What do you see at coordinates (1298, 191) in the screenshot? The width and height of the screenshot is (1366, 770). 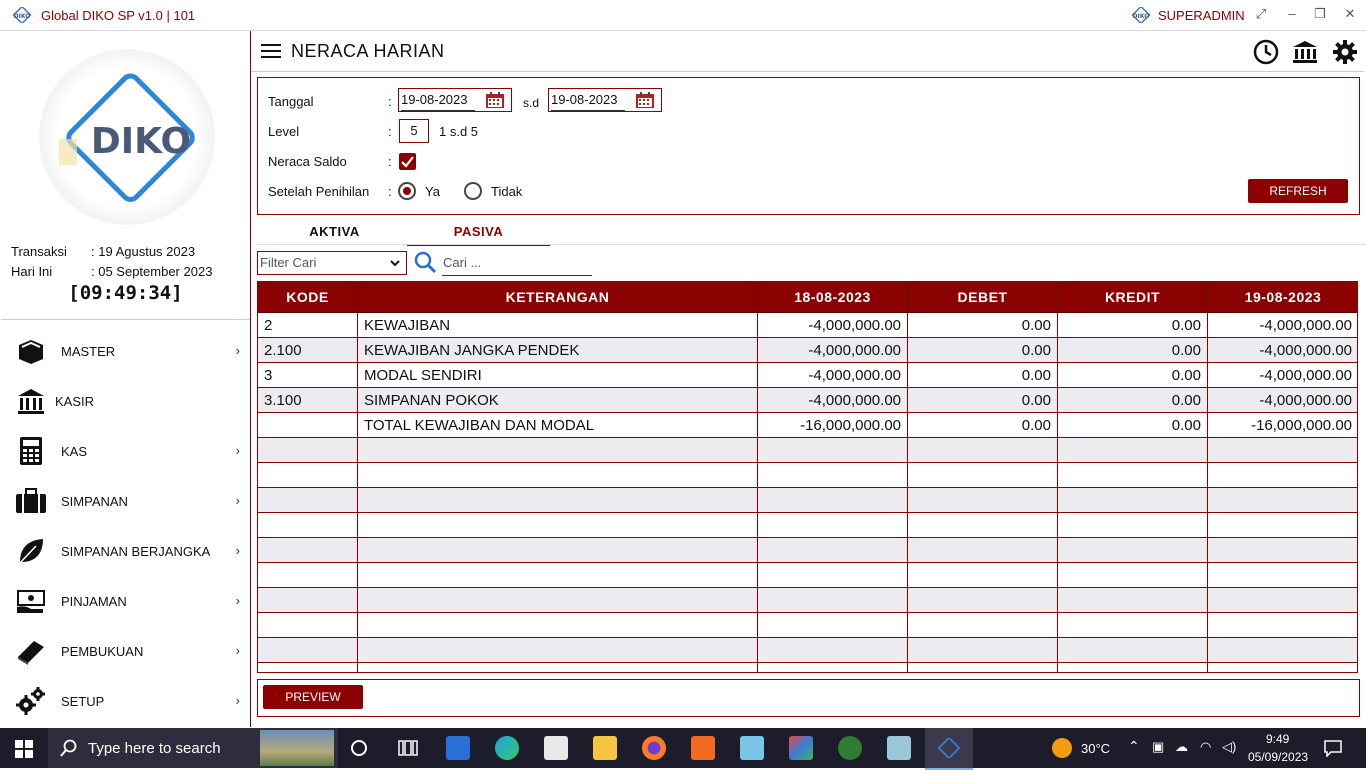 I see `refresh-button: REFRESH` at bounding box center [1298, 191].